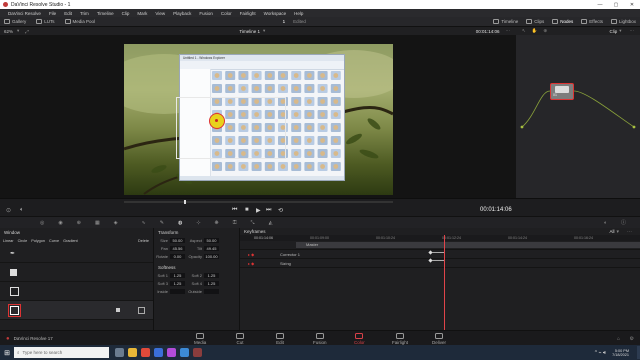  I want to click on search-box: ⌕ Type here to search, so click(61, 352).